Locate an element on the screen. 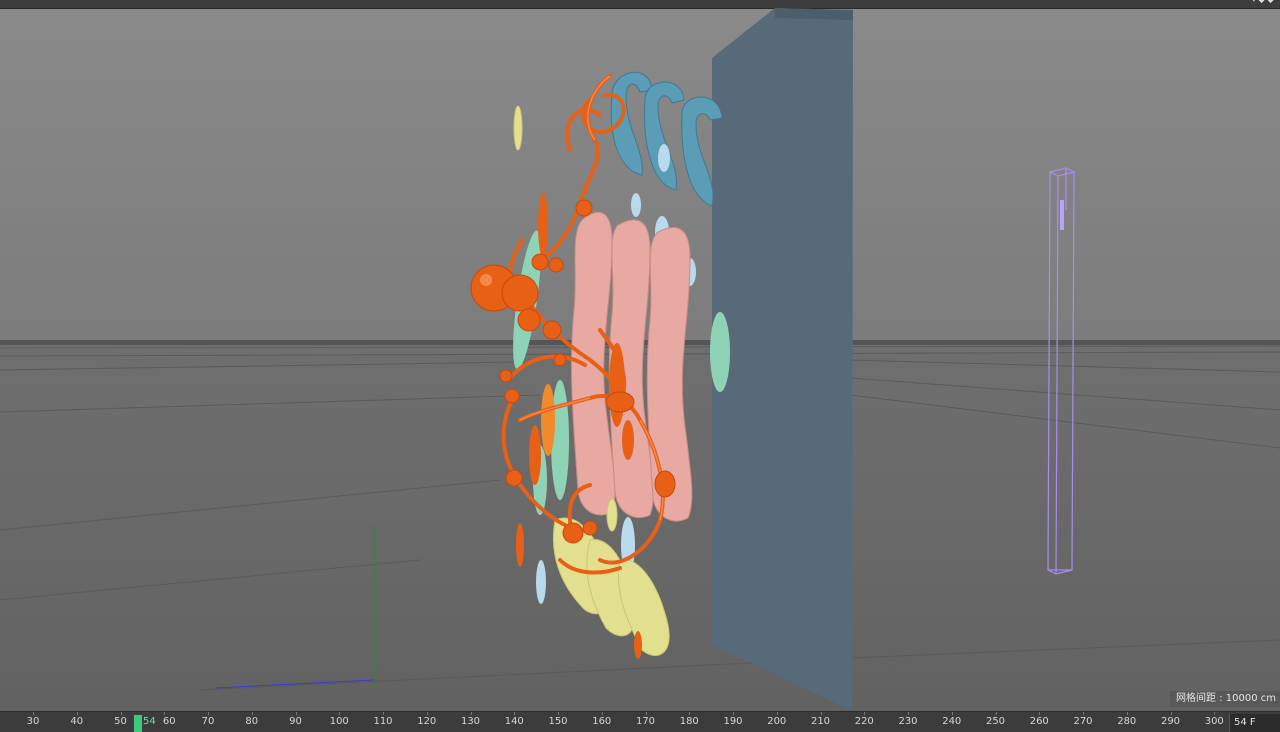  z-axis-line is located at coordinates (294, 684).